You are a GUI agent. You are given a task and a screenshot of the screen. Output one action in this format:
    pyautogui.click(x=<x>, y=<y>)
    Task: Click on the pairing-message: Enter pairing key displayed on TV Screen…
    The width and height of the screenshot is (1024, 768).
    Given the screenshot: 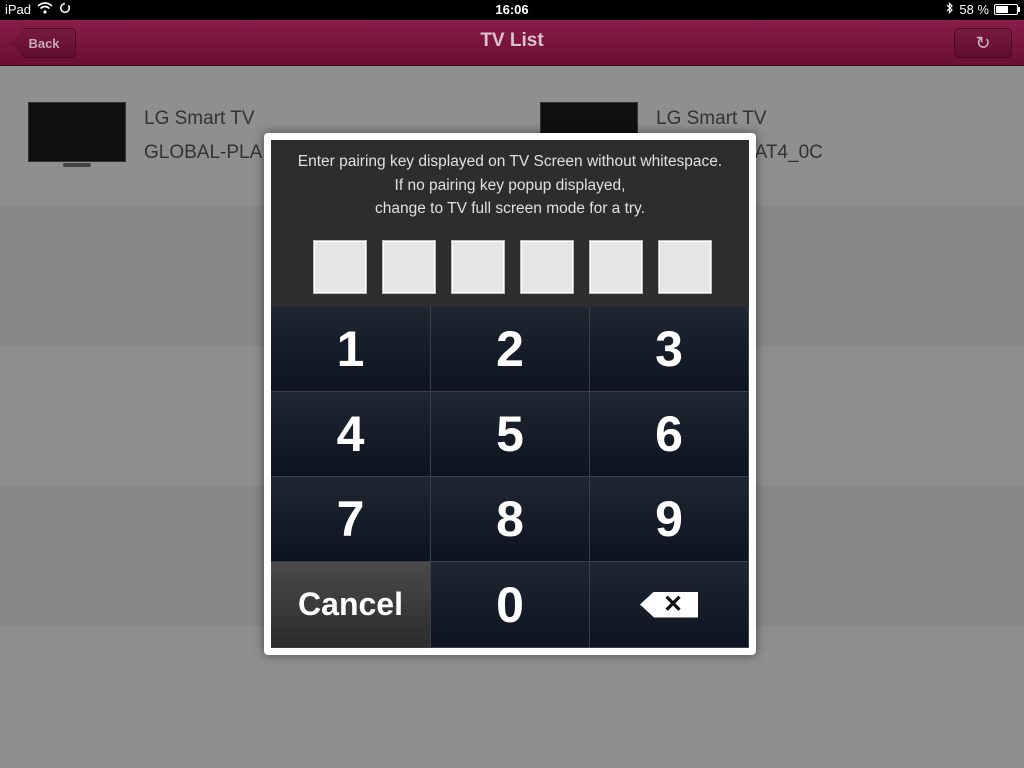 What is the action you would take?
    pyautogui.click(x=510, y=185)
    